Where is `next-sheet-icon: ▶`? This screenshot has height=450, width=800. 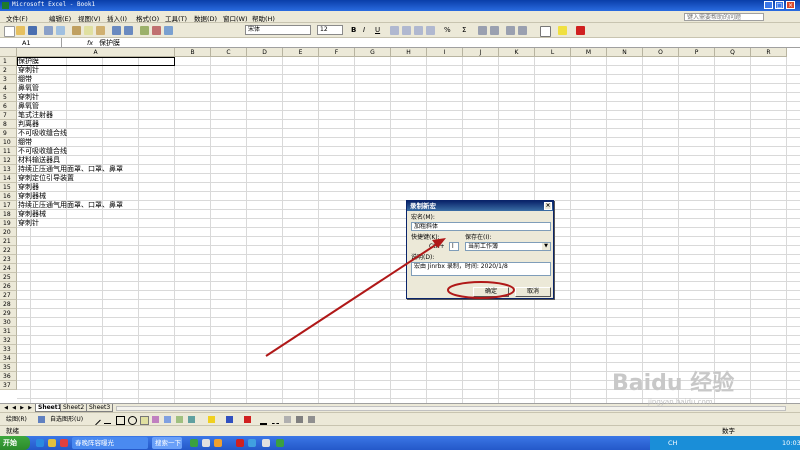
next-sheet-icon: ▶ is located at coordinates (22, 408).